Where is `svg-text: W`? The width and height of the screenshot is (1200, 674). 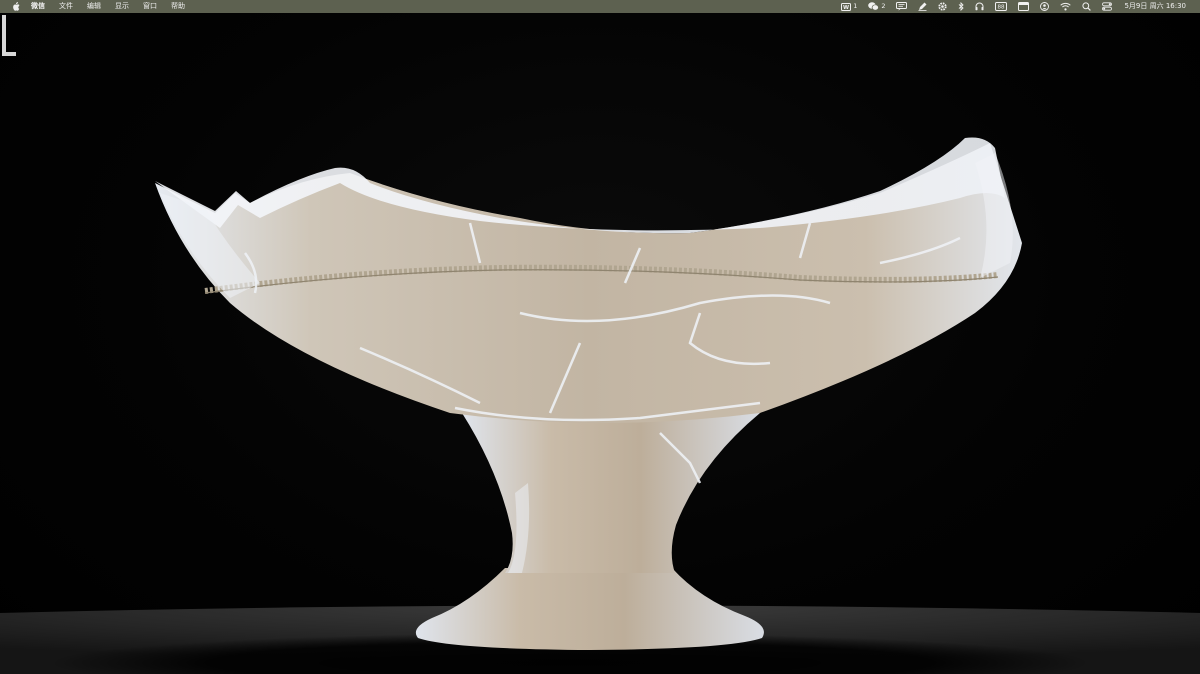
svg-text: W is located at coordinates (846, 8).